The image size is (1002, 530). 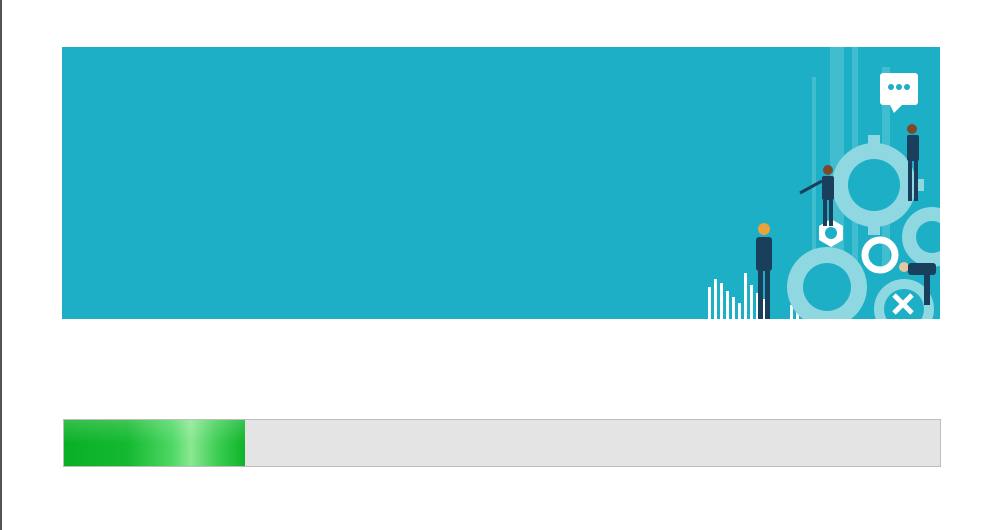 What do you see at coordinates (502, 443) in the screenshot?
I see `install-progress-bar` at bounding box center [502, 443].